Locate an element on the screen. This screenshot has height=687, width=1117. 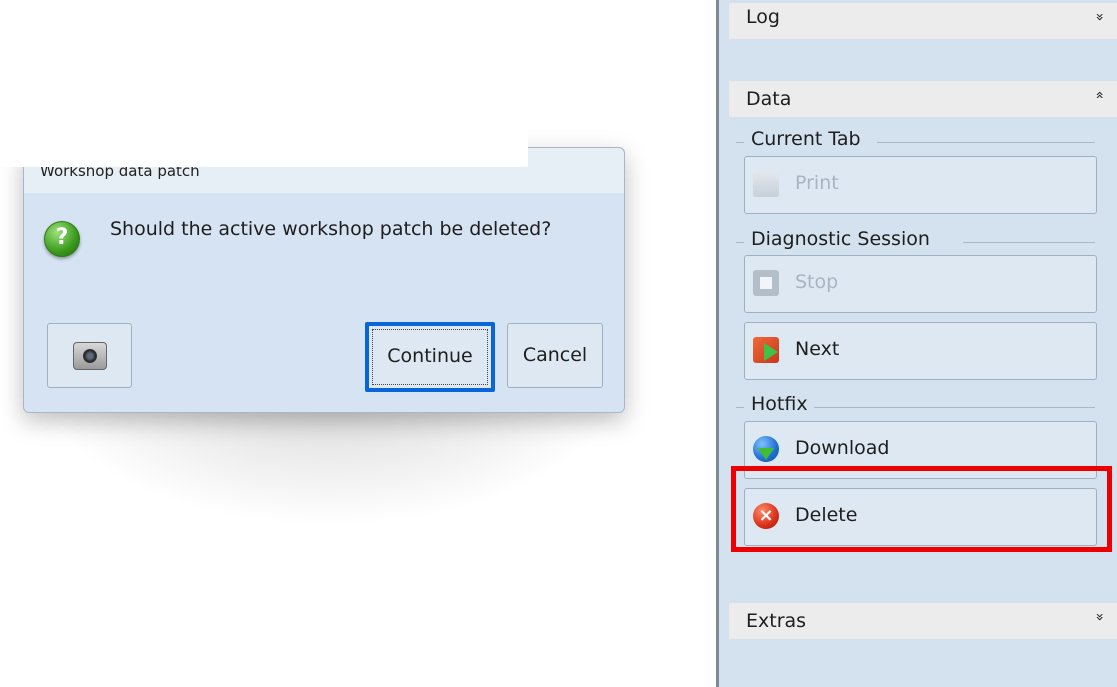
stop-icon is located at coordinates (766, 283).